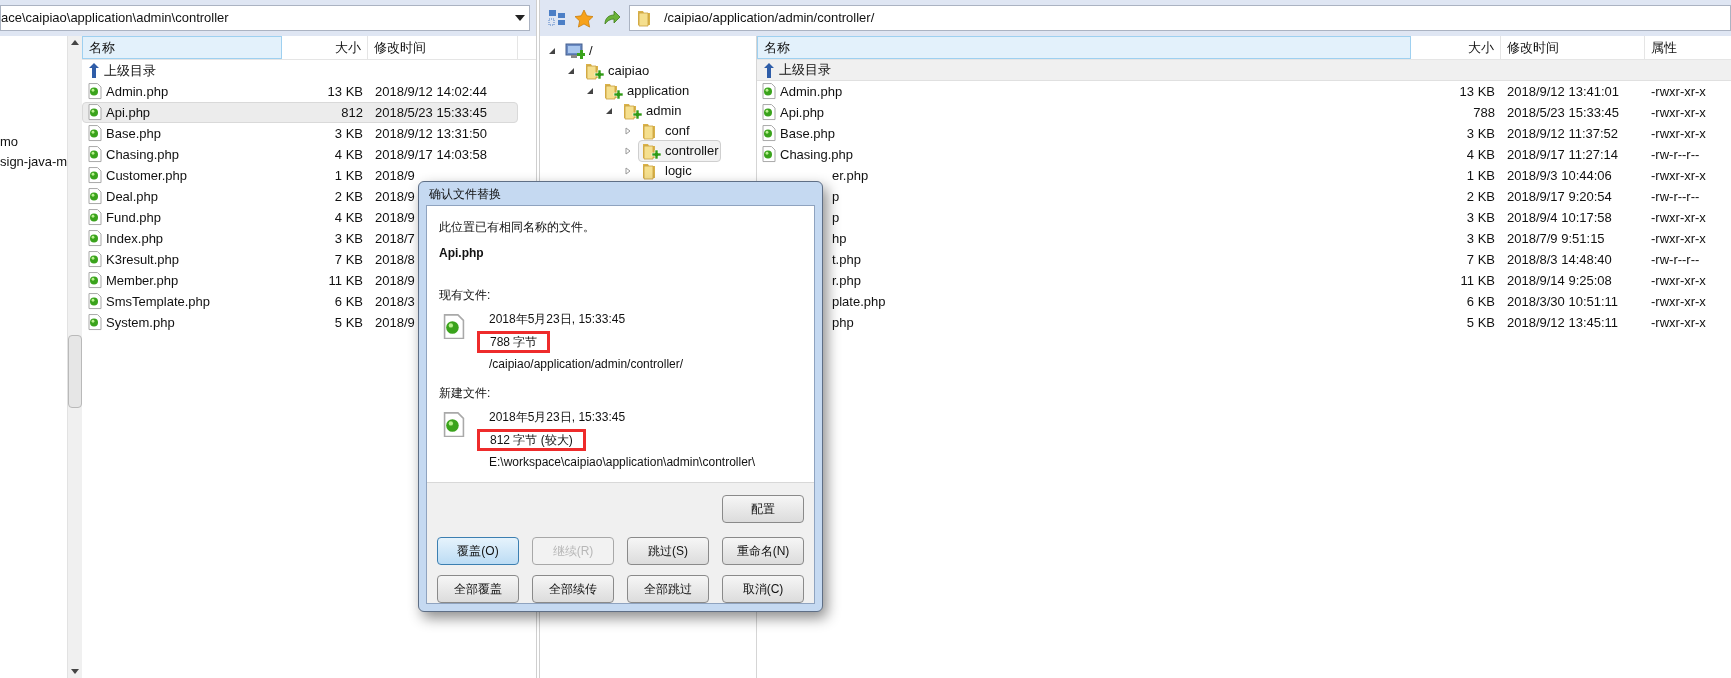 The width and height of the screenshot is (1731, 678). Describe the element at coordinates (531, 440) in the screenshot. I see `file-size: 812 字节 (较大)` at that location.